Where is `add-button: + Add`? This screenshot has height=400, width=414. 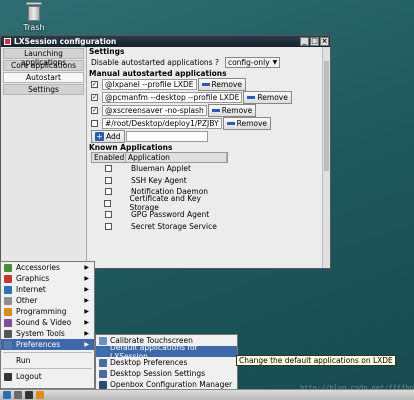
add-button: + Add is located at coordinates (108, 136).